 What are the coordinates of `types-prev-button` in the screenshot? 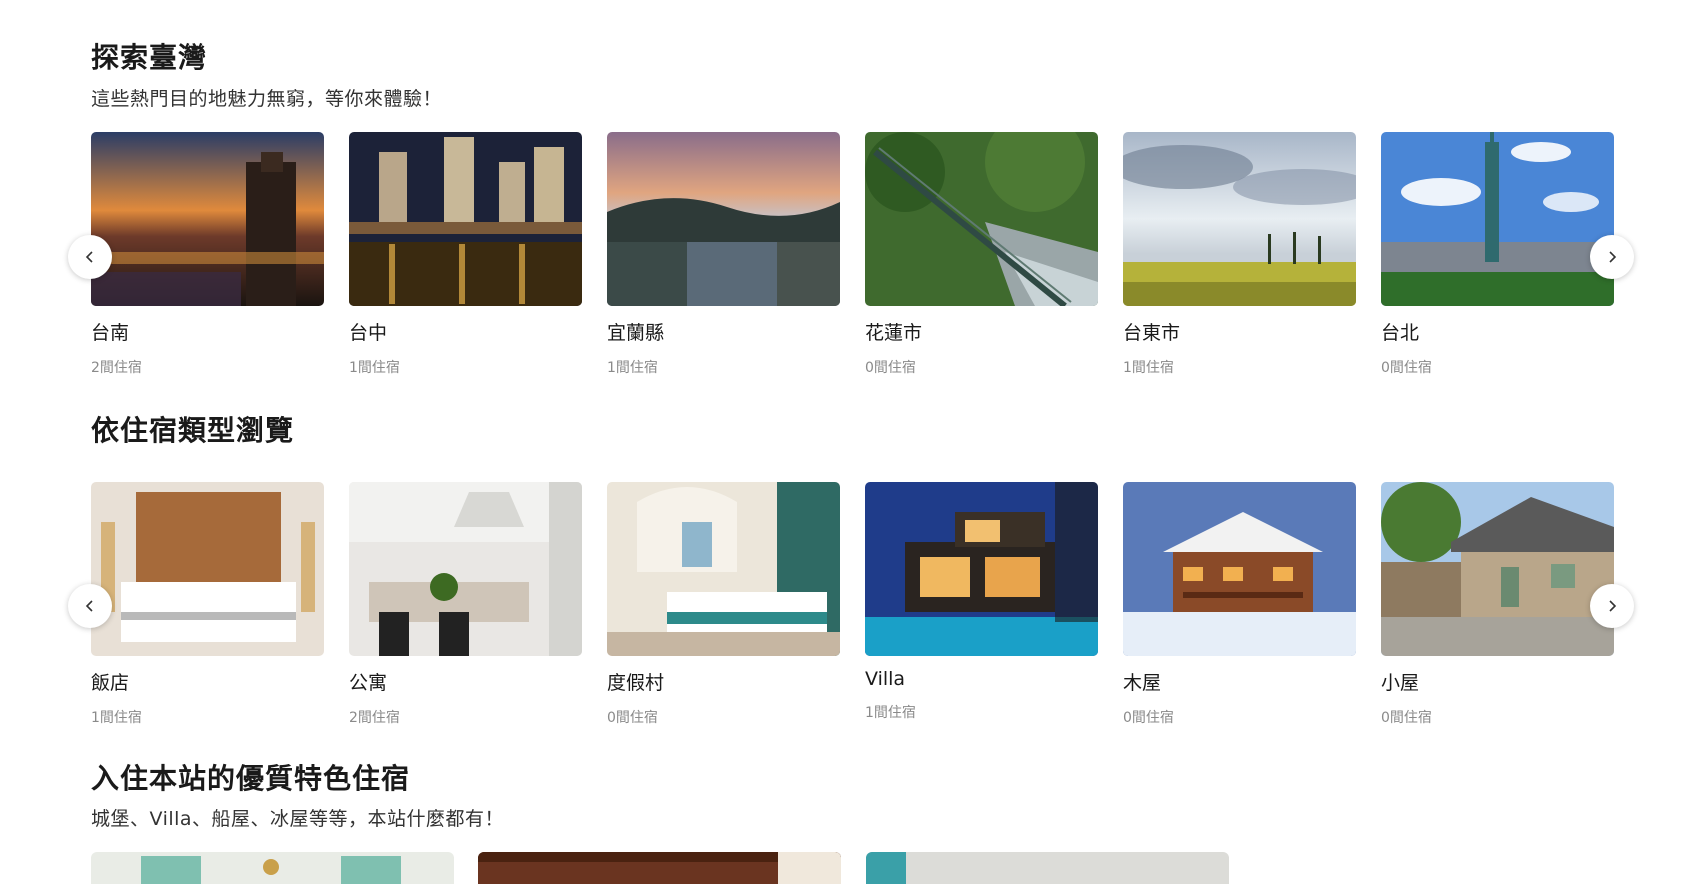 It's located at (90, 606).